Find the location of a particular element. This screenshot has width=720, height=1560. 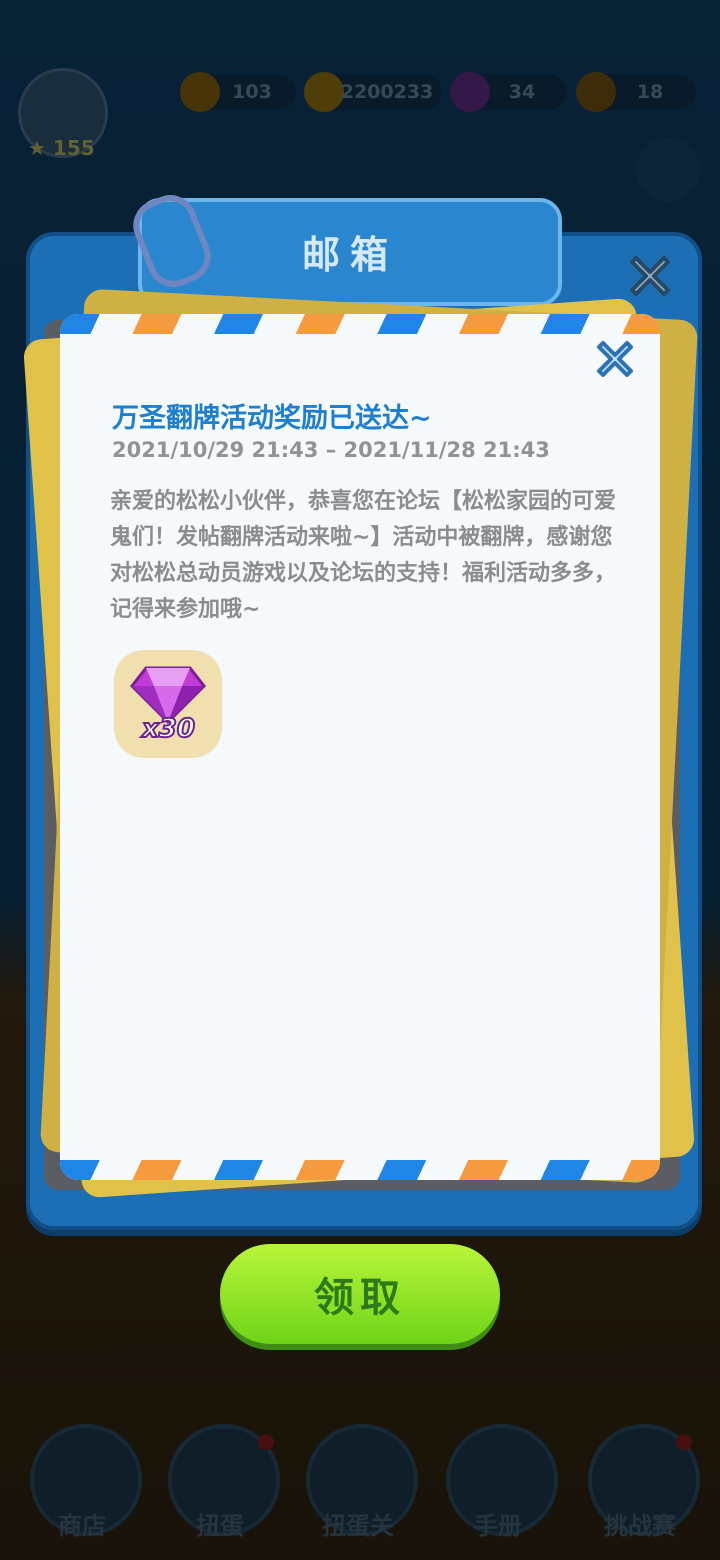

mail-date-range: 2021/10/29 21:43 – 2021/11/28 21:43 is located at coordinates (331, 450).